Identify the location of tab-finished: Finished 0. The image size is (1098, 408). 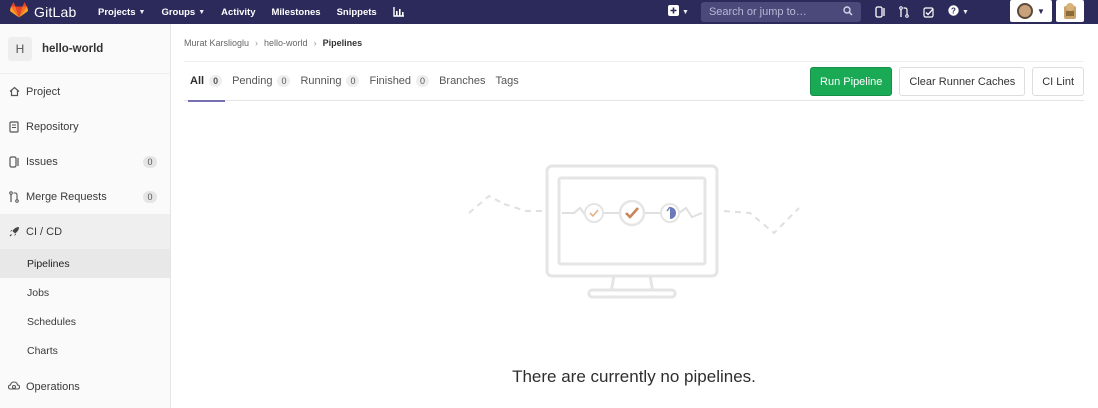
(399, 81).